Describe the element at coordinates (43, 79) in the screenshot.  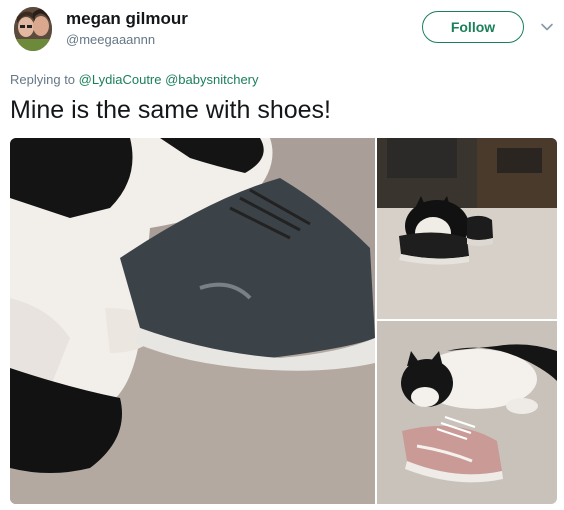
I see `replying-to-label: Replying to` at that location.